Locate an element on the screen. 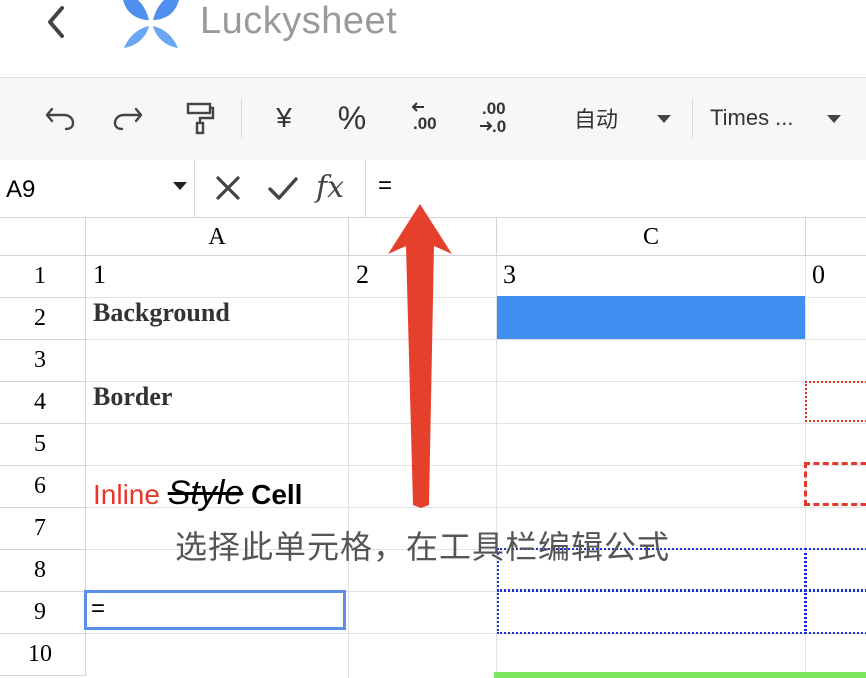  number-format-label: 自动 is located at coordinates (596, 119).